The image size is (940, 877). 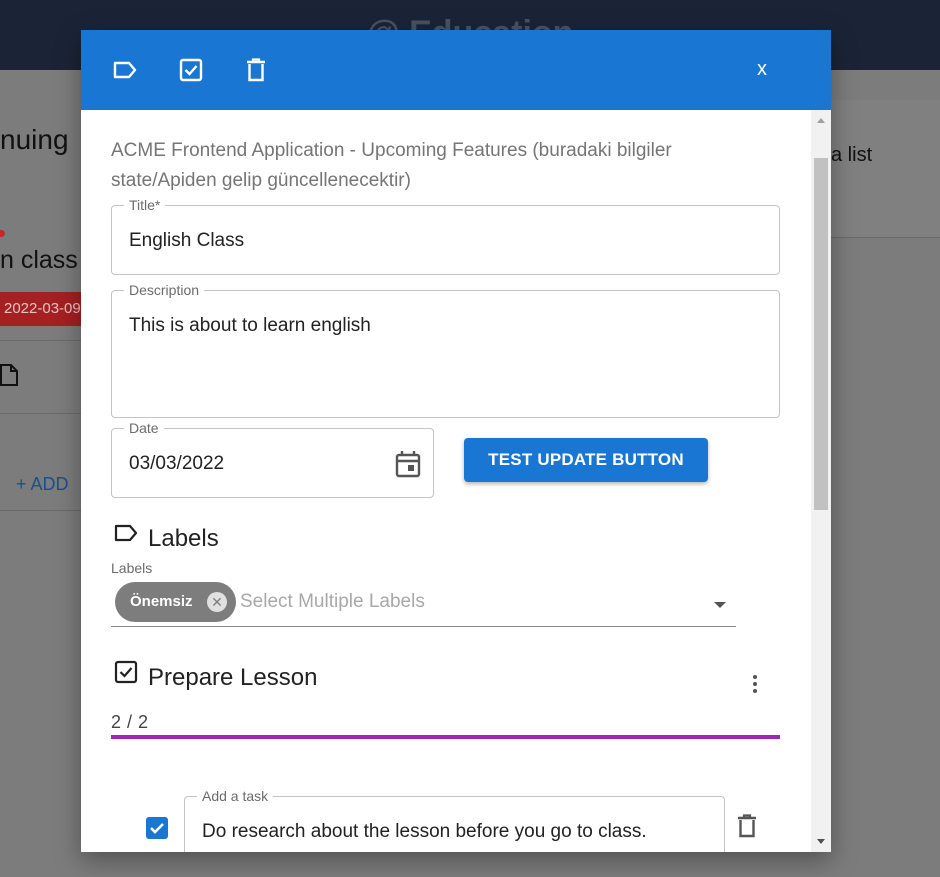 I want to click on document-icon, so click(x=9, y=377).